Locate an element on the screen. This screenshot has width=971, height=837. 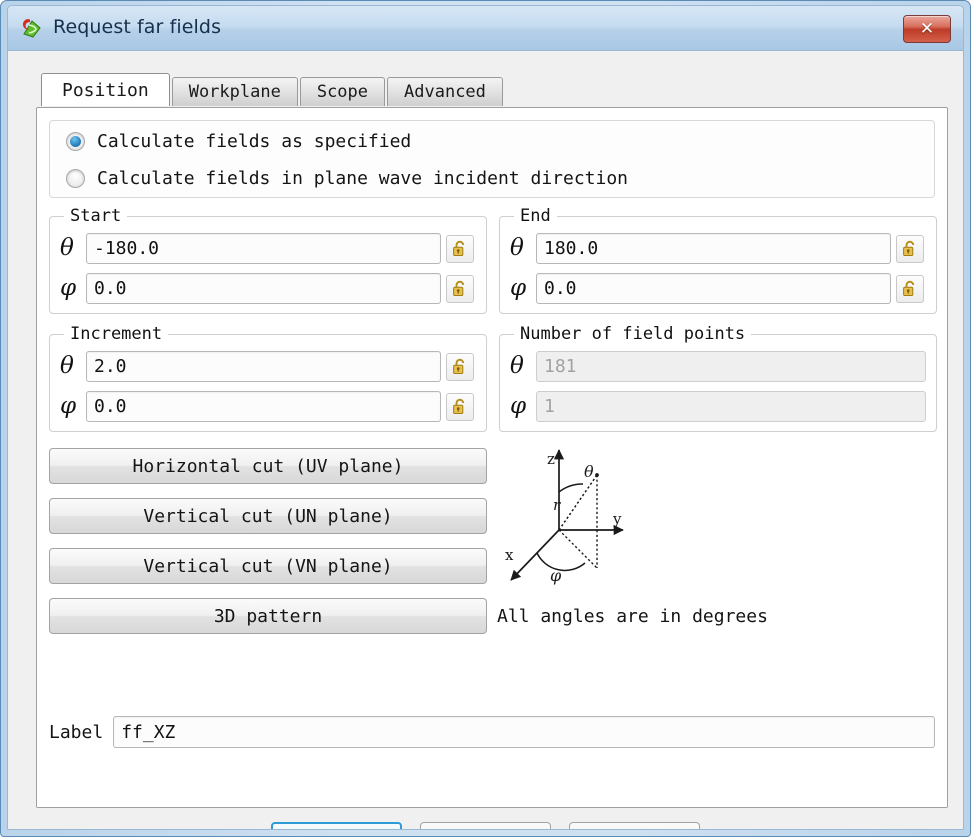
points-theta-value: 181 is located at coordinates (731, 366).